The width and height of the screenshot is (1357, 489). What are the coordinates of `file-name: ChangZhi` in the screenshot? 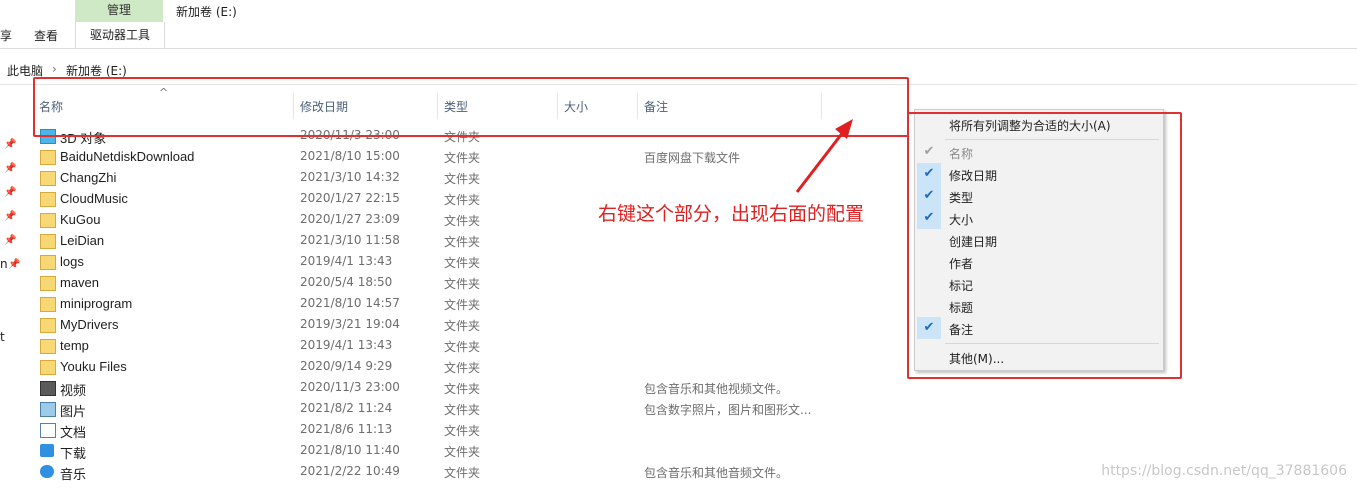 It's located at (88, 177).